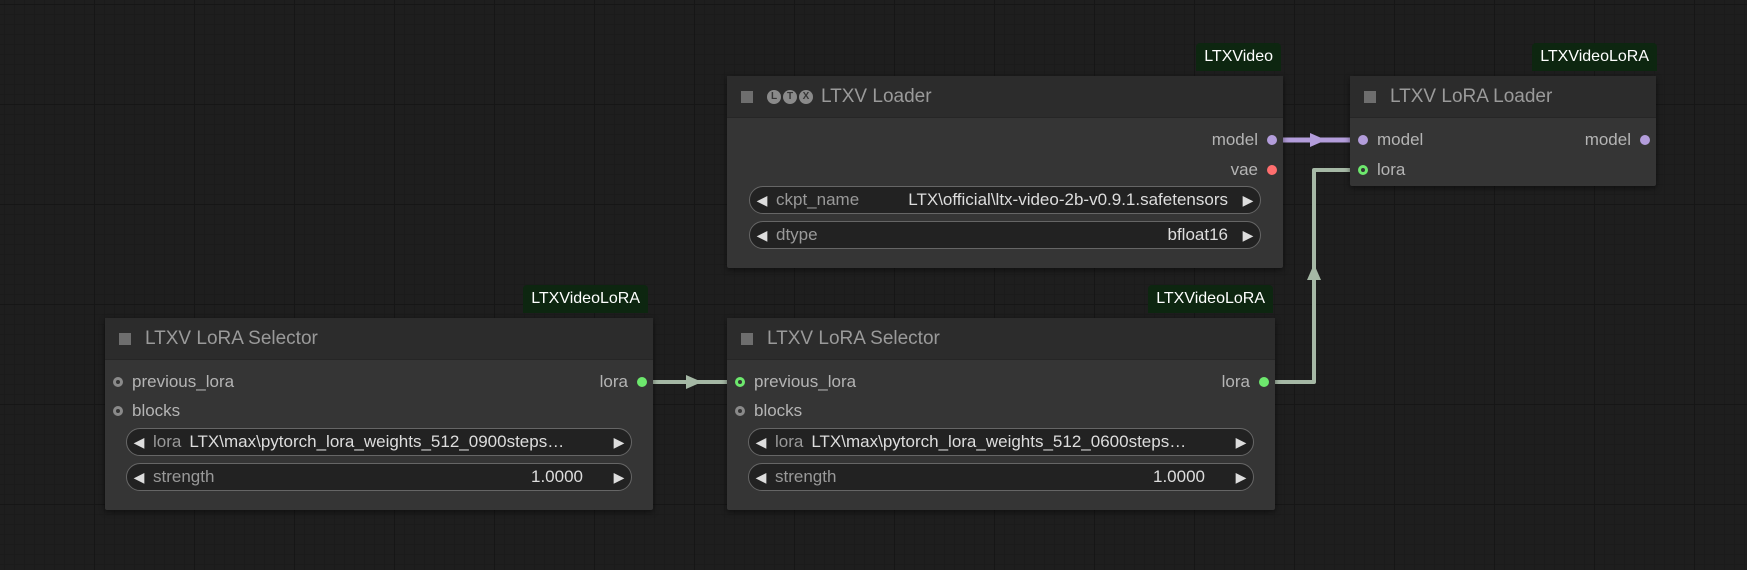 Image resolution: width=1747 pixels, height=570 pixels. I want to click on widget-name: ckpt_name, so click(818, 199).